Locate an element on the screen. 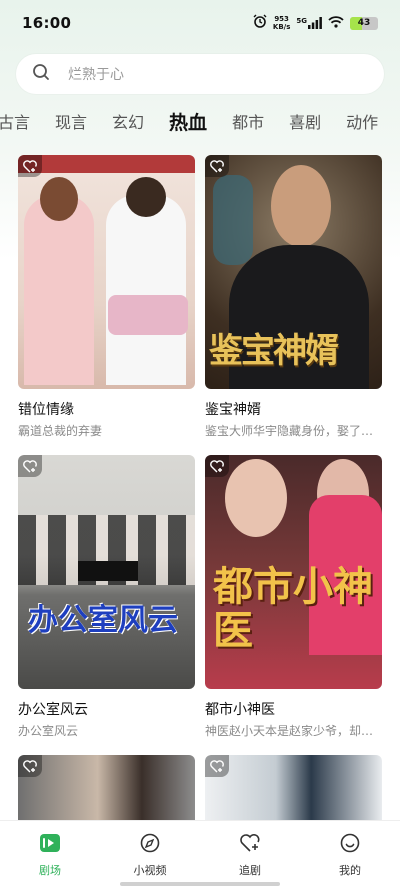 This screenshot has width=400, height=889. tab-dongzuo: 动作 is located at coordinates (362, 121).